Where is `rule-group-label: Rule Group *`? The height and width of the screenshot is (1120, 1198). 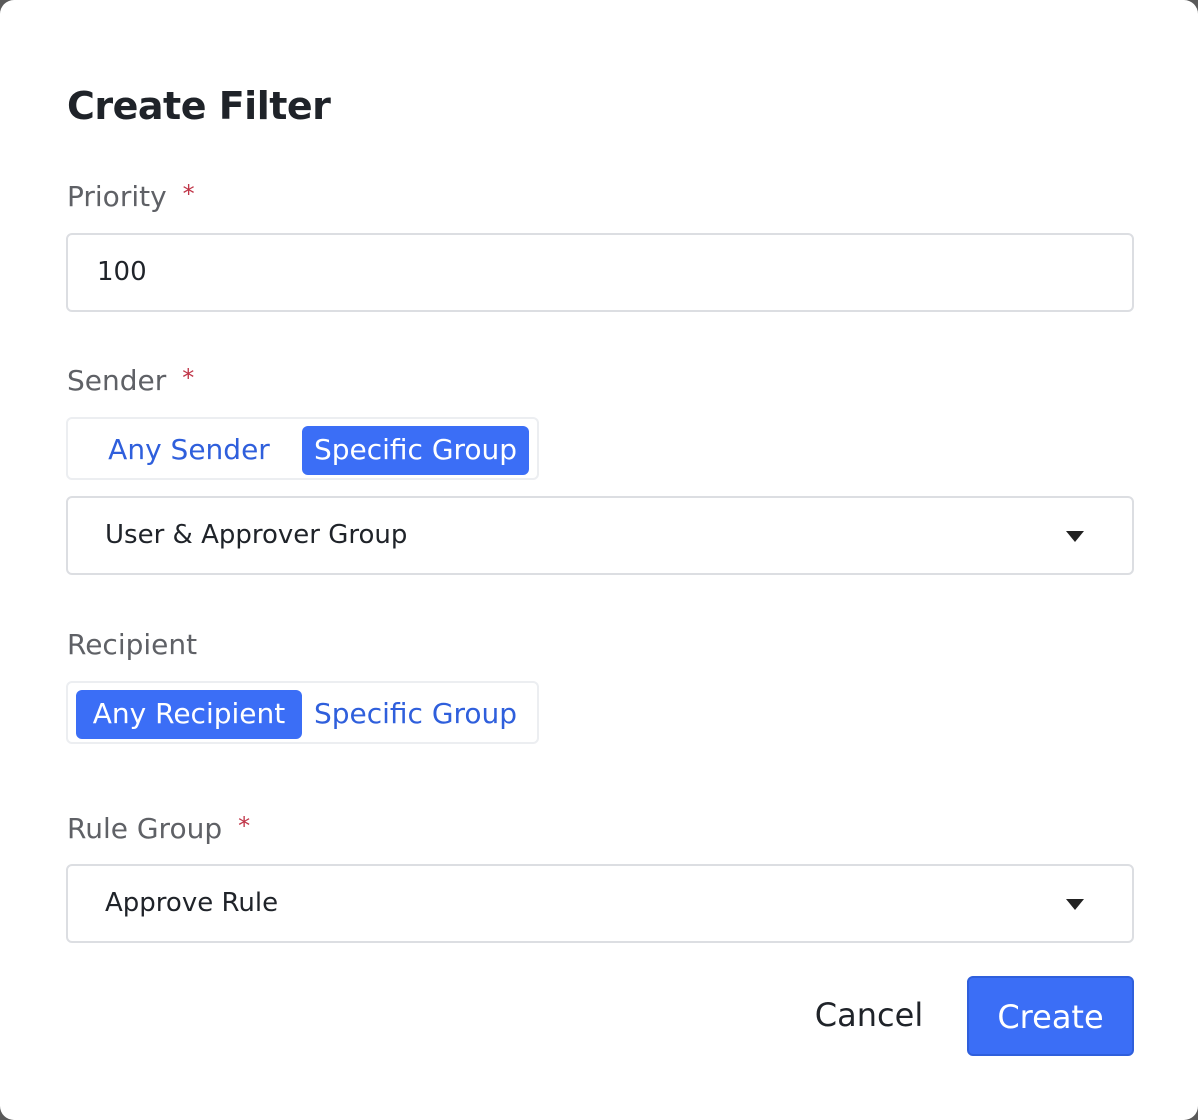
rule-group-label: Rule Group * is located at coordinates (158, 829).